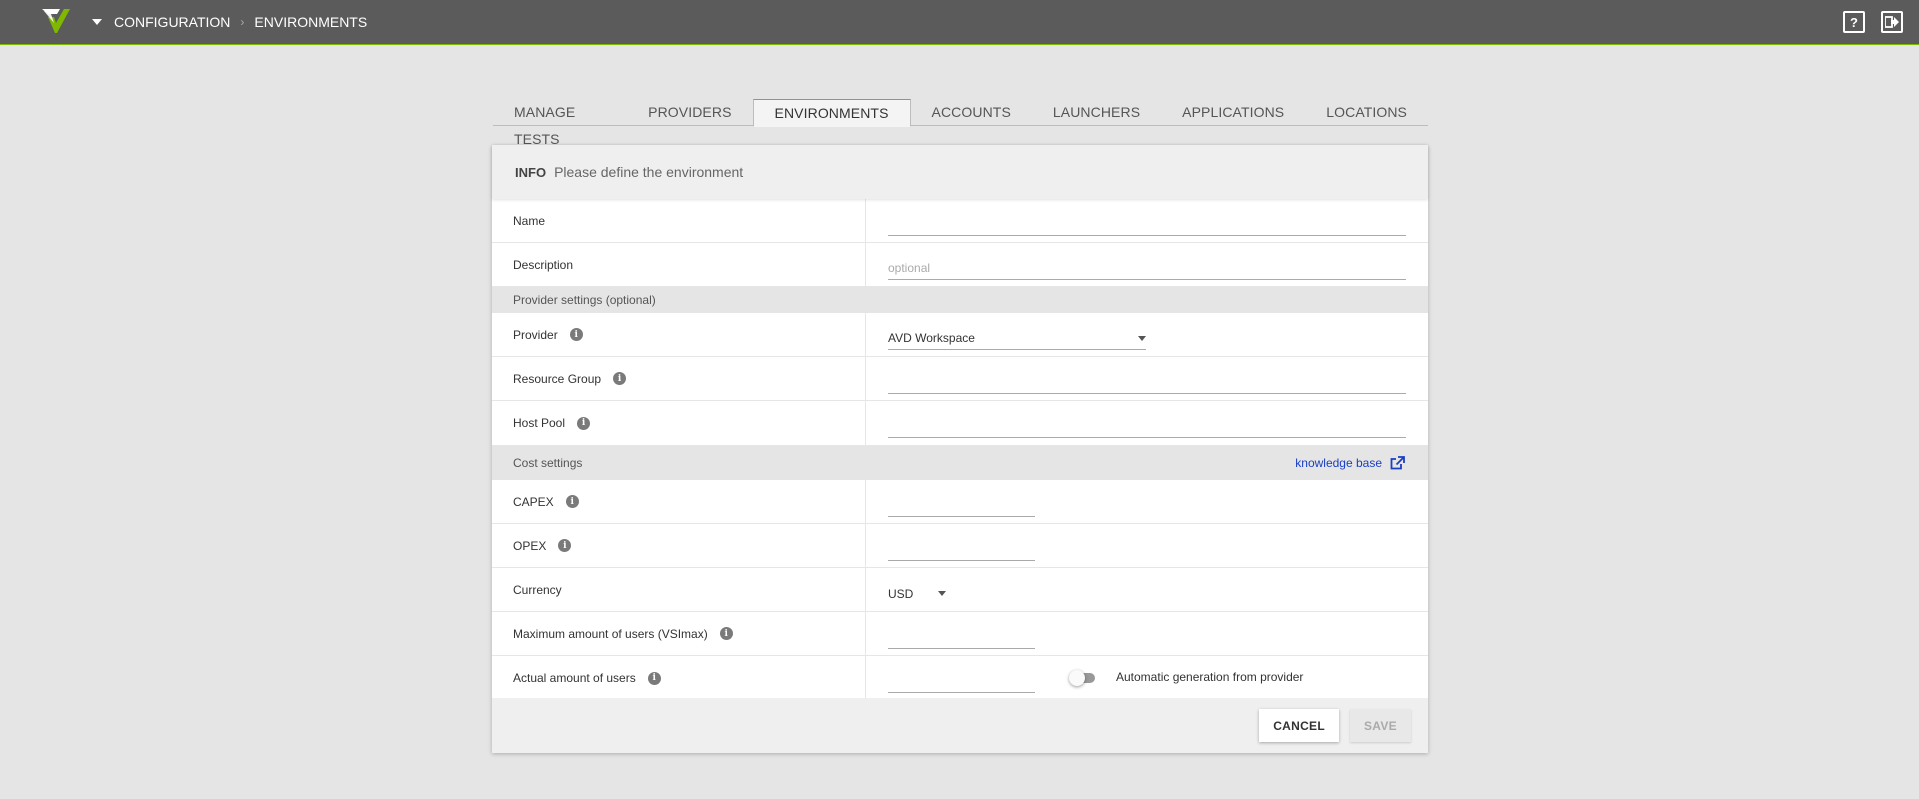 This screenshot has height=799, width=1919. Describe the element at coordinates (960, 463) in the screenshot. I see `cost-settings-section: Cost settings knowledge base` at that location.